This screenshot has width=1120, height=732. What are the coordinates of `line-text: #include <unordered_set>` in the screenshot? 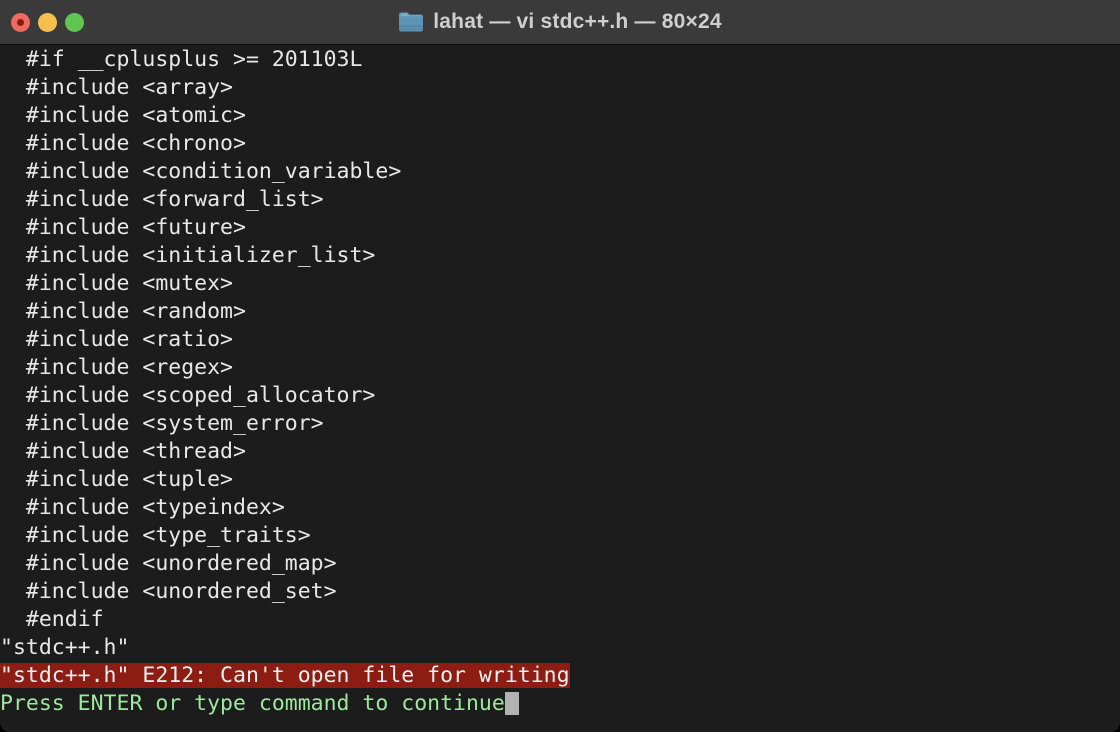 It's located at (168, 591).